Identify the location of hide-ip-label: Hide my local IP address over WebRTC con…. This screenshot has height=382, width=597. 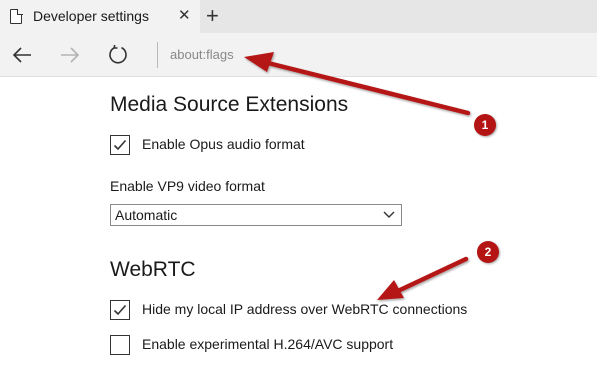
(305, 309).